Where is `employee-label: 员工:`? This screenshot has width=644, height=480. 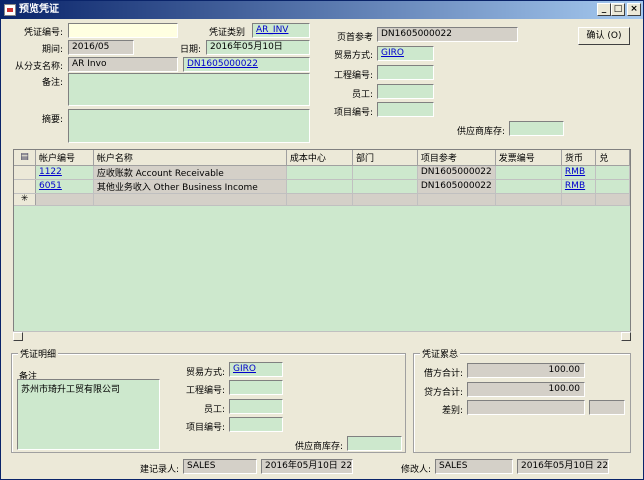 employee-label: 员工: is located at coordinates (362, 95).